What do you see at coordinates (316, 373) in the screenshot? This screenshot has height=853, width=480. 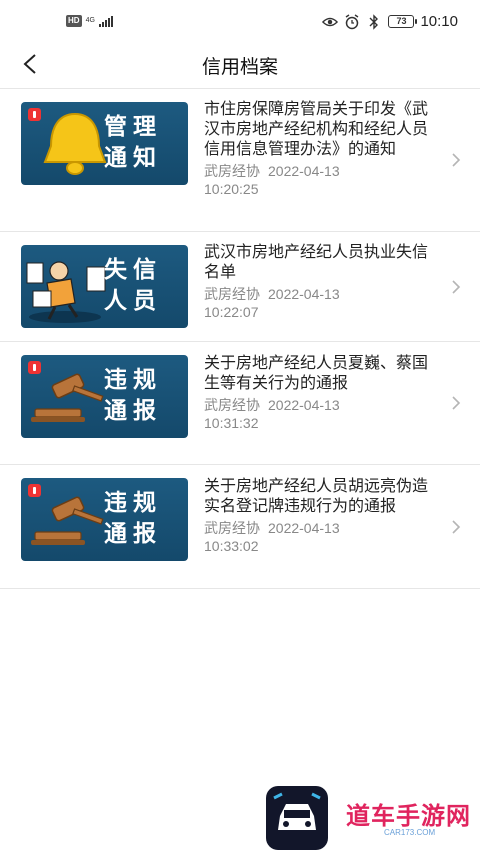 I see `item-title: 关于房地产经纪人员夏巍、蔡国生等有关行为的通报` at bounding box center [316, 373].